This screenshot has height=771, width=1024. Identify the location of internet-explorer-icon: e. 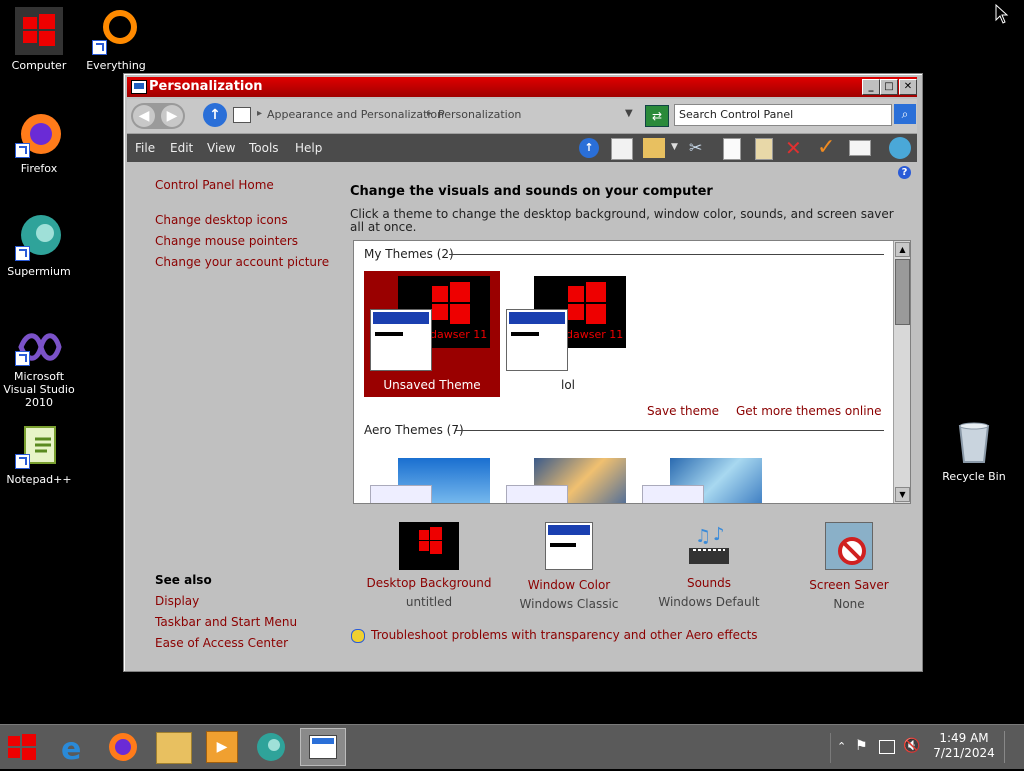
(73, 748).